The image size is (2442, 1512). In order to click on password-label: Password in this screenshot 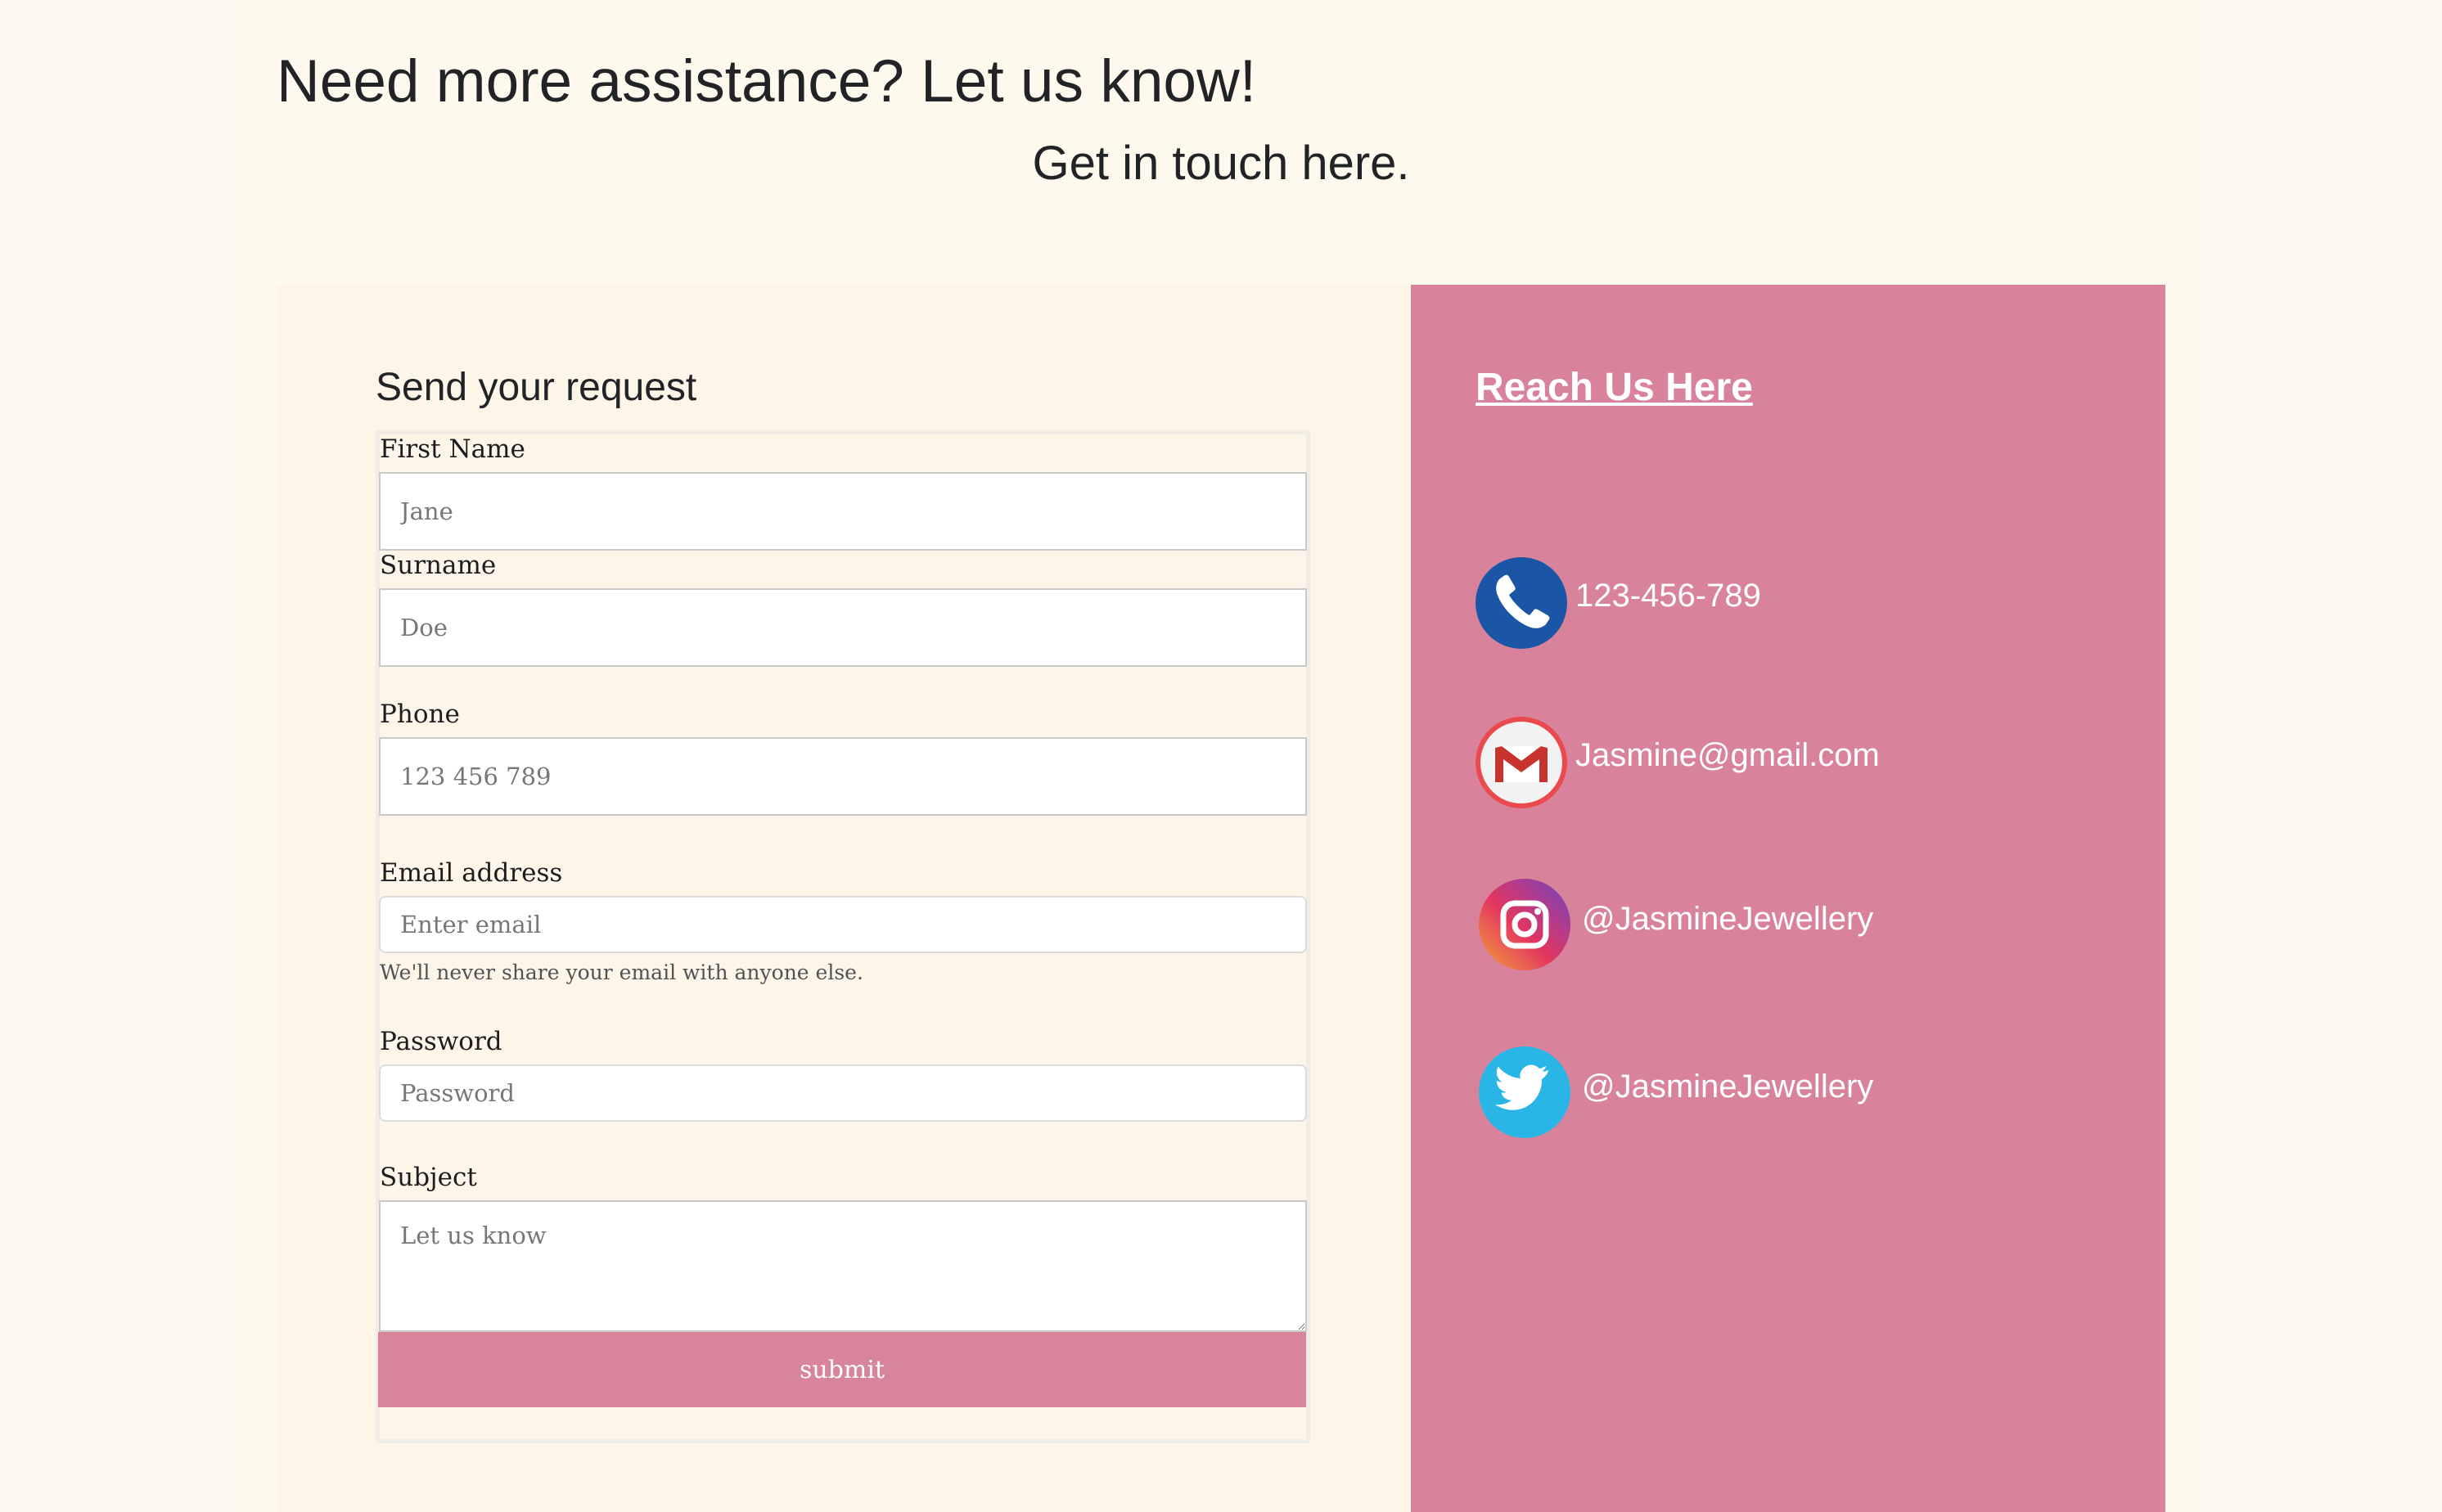, I will do `click(441, 1042)`.